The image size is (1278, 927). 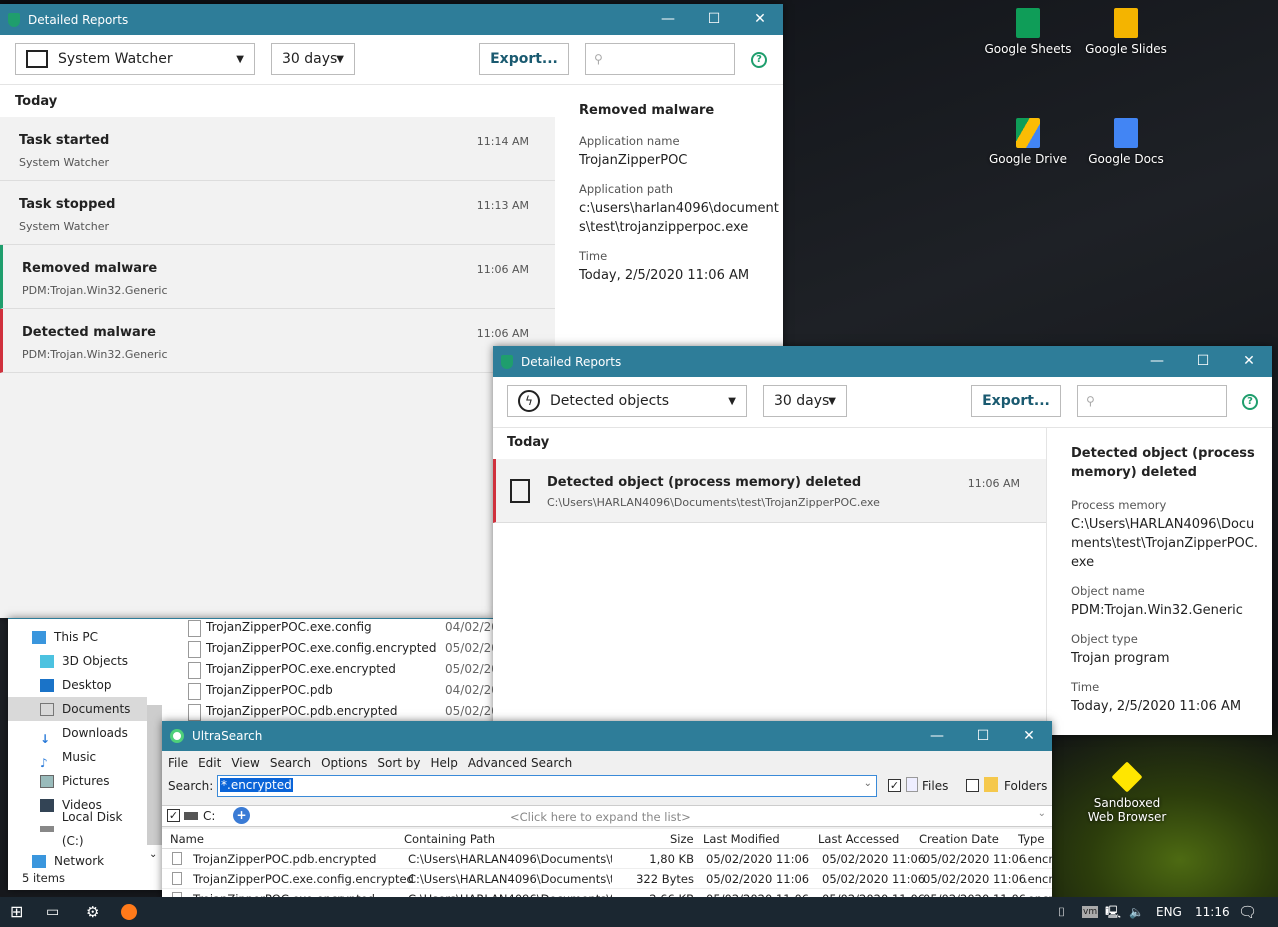 I want to click on list-item: Task started System Watcher 11:14 AM, so click(x=277, y=149).